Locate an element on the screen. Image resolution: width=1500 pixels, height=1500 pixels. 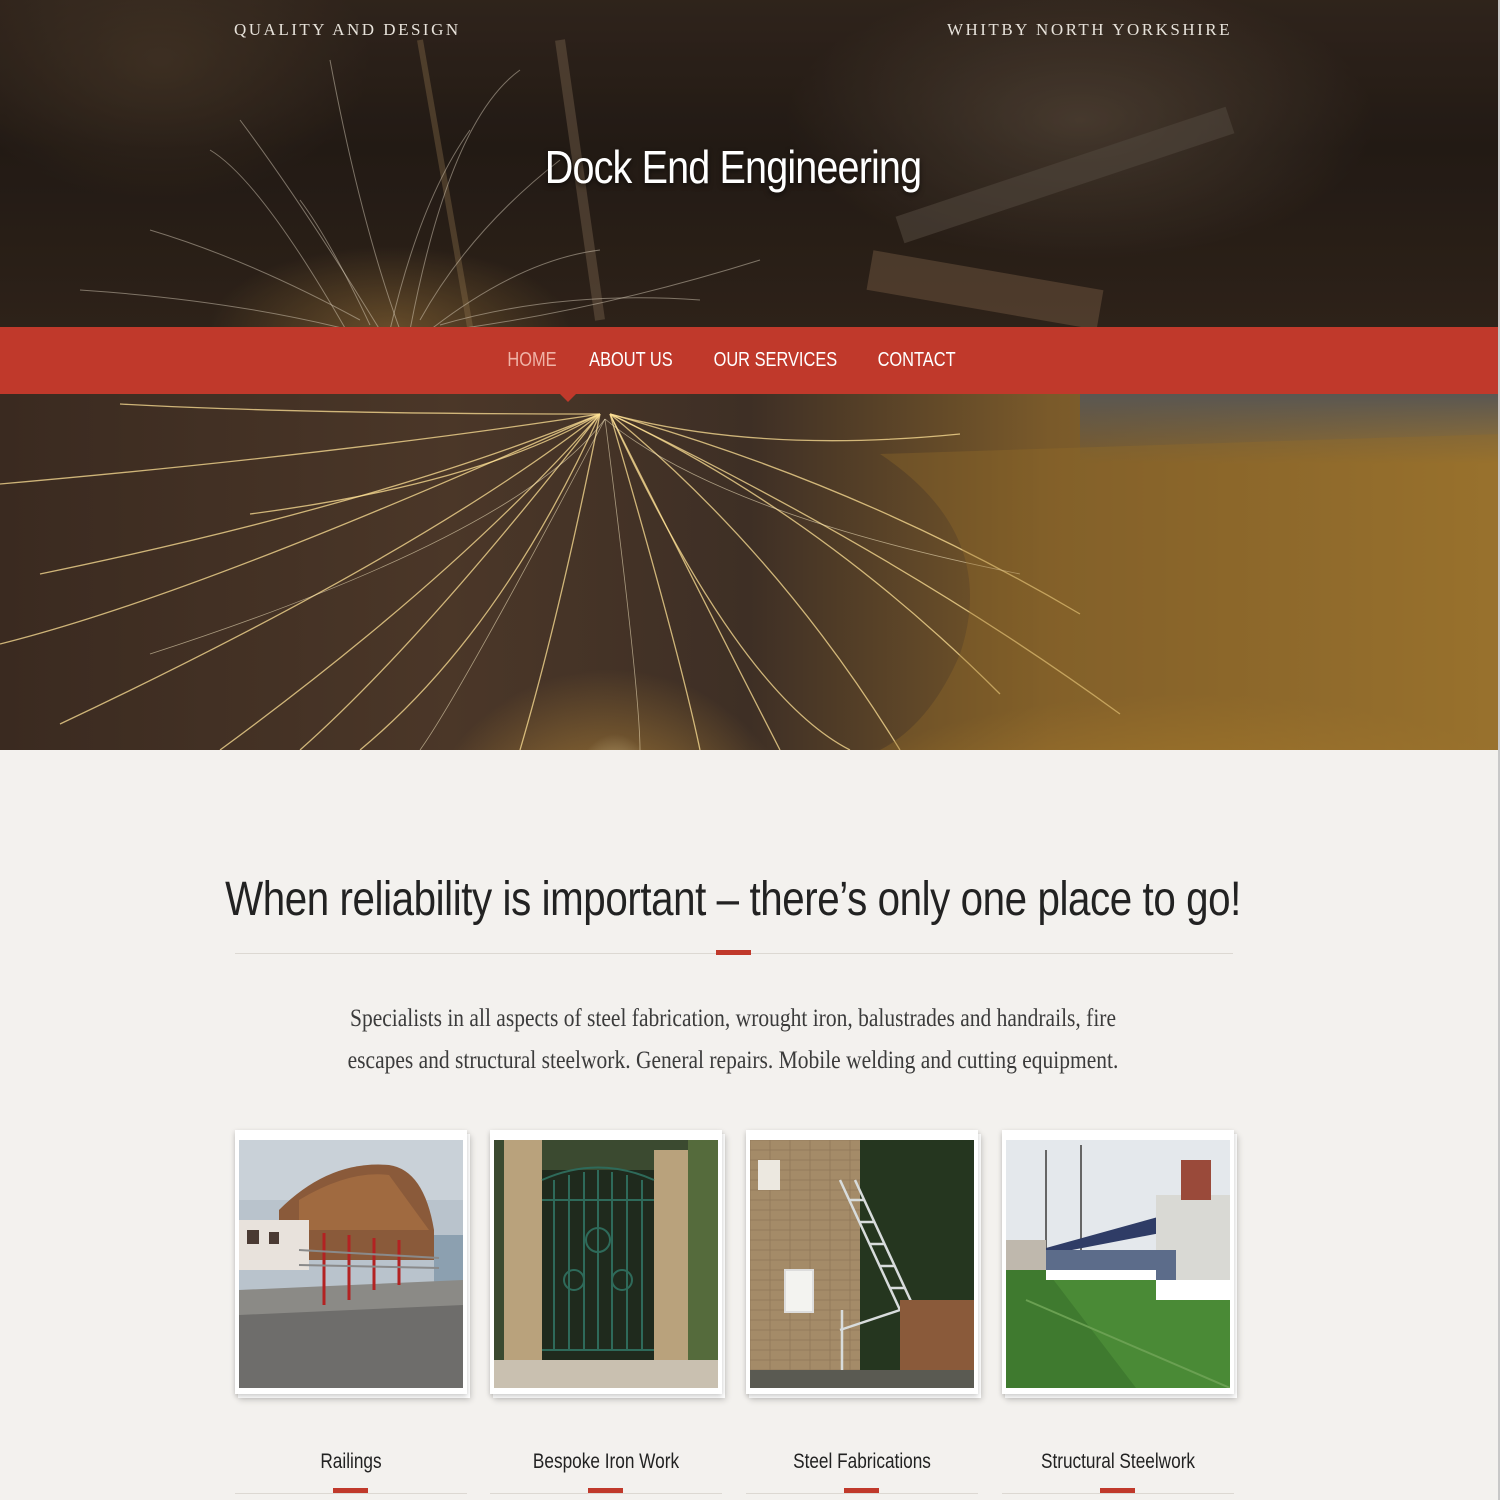
headline-accent-bar is located at coordinates (733, 952).